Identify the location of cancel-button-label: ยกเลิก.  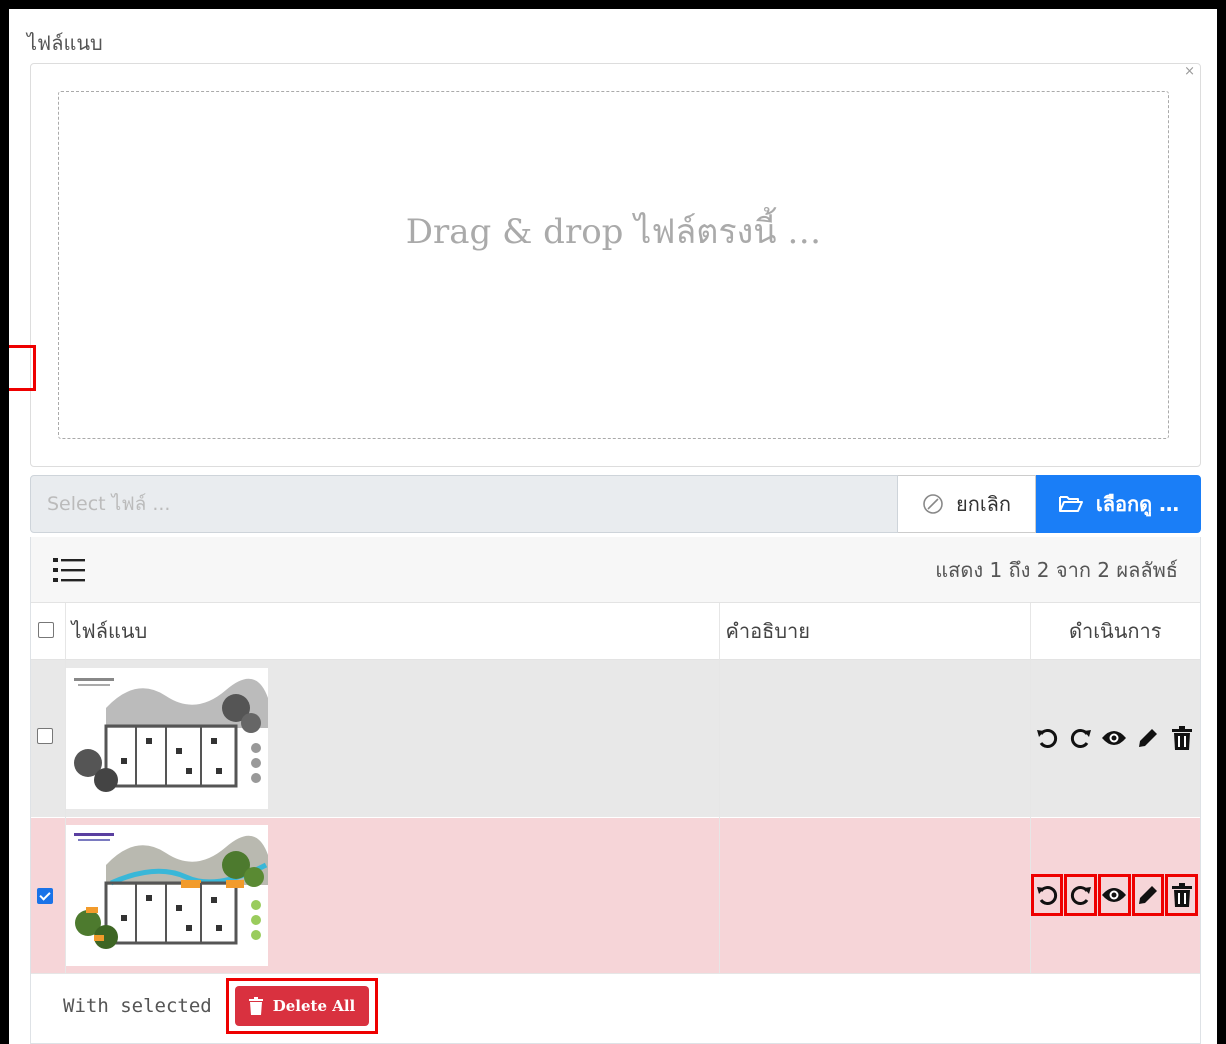
(983, 504).